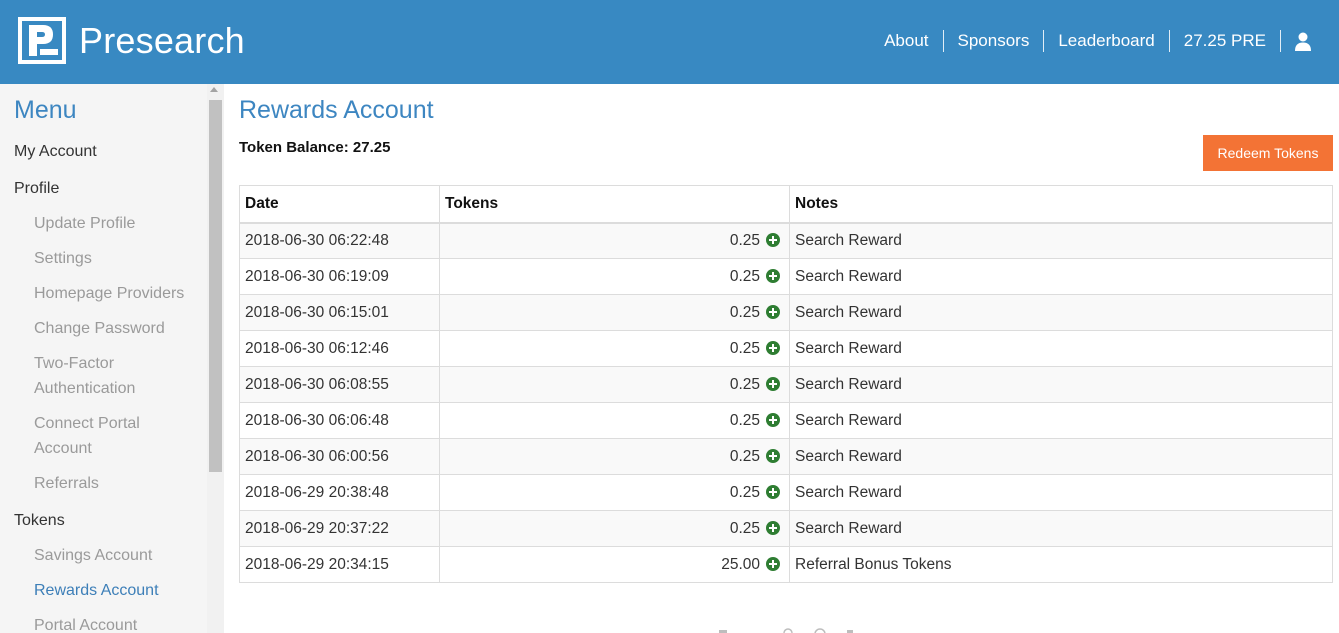 The width and height of the screenshot is (1339, 633). I want to click on sidebar-item-my-account: My Account, so click(55, 151).